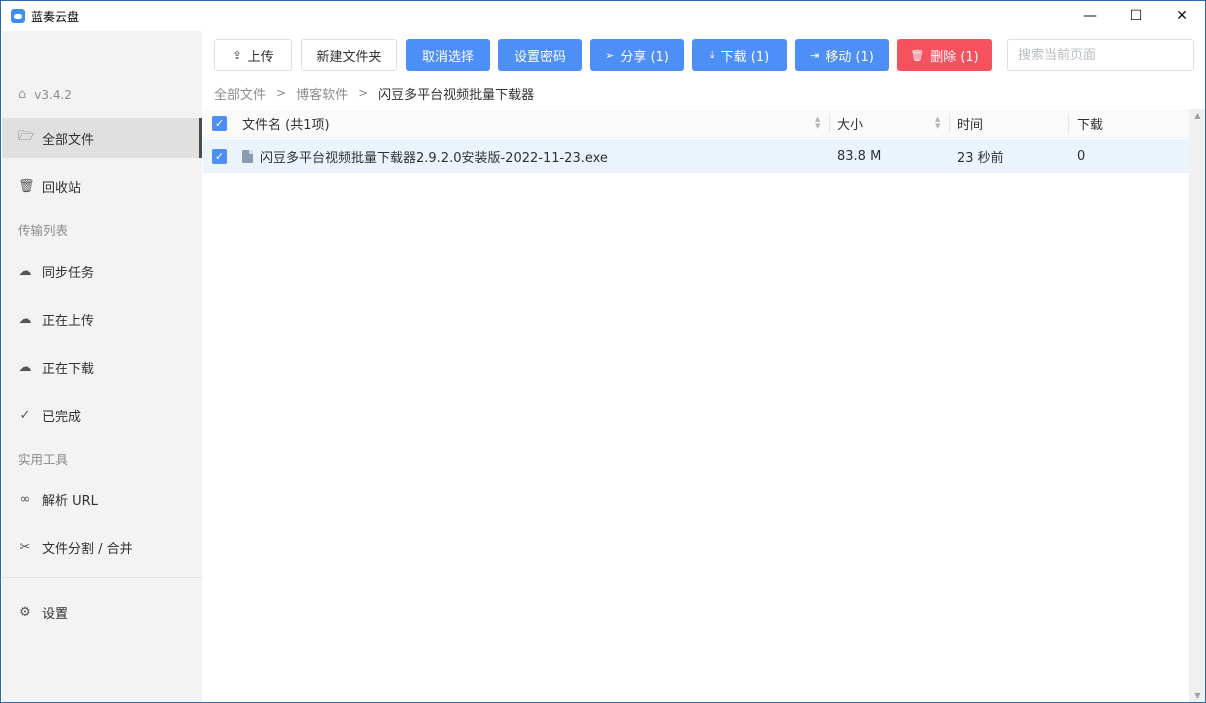 The height and width of the screenshot is (703, 1206). I want to click on scroll-up-icon: ▲, so click(1197, 116).